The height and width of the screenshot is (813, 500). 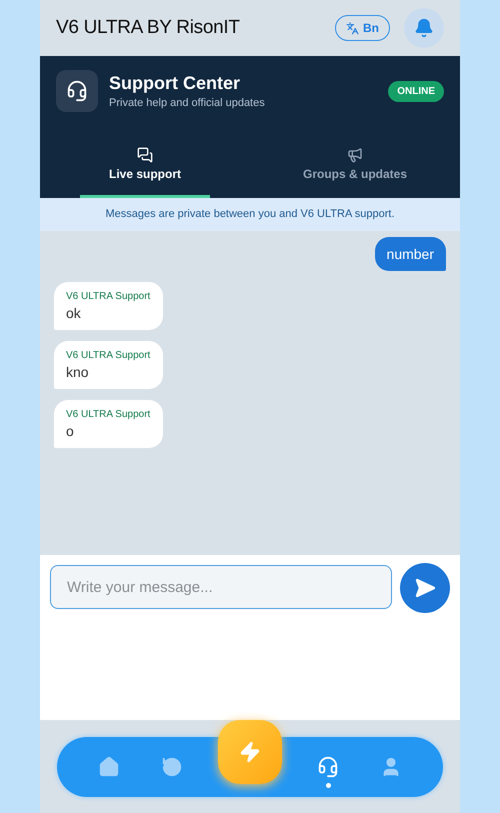 I want to click on home-icon, so click(x=109, y=767).